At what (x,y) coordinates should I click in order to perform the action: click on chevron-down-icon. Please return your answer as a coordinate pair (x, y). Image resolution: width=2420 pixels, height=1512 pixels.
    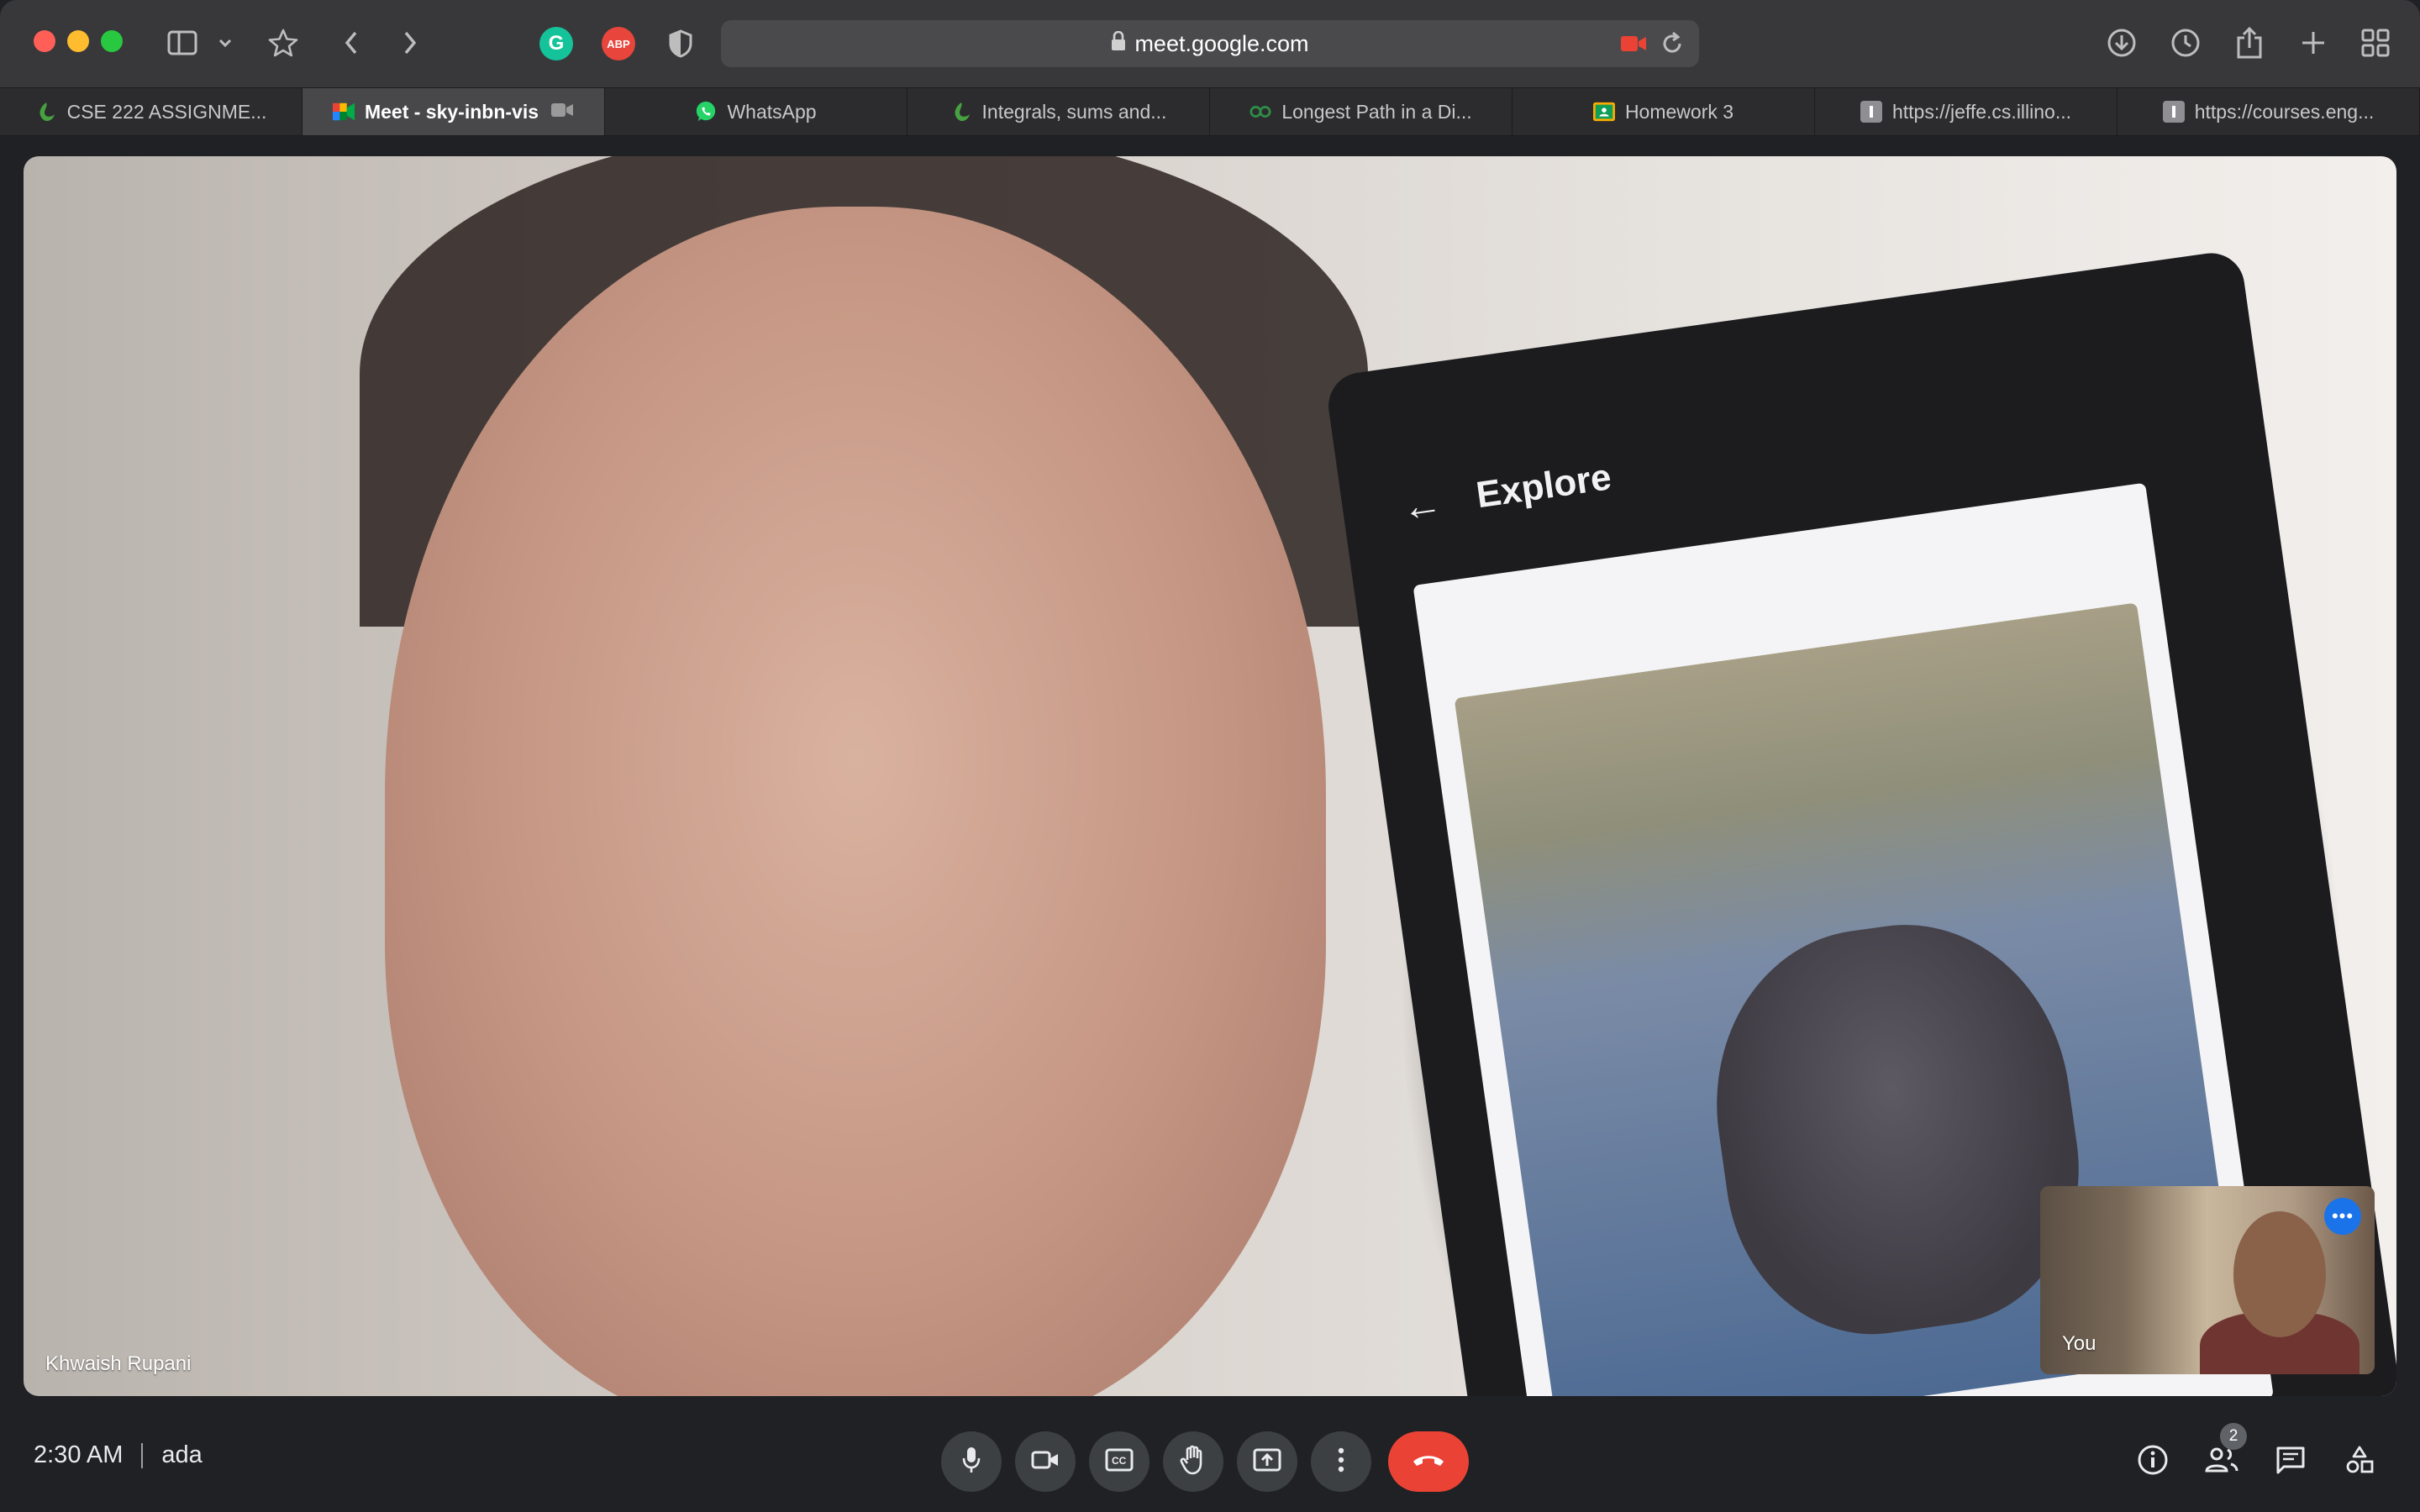
    Looking at the image, I should click on (225, 43).